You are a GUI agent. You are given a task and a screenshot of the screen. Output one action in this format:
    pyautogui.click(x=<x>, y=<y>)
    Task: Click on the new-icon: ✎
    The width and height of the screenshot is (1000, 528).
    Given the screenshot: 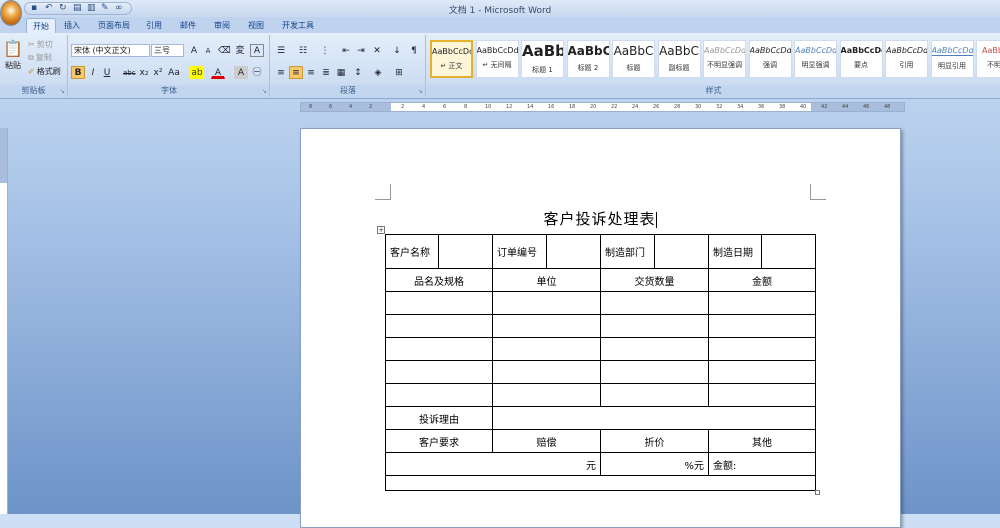 What is the action you would take?
    pyautogui.click(x=106, y=8)
    